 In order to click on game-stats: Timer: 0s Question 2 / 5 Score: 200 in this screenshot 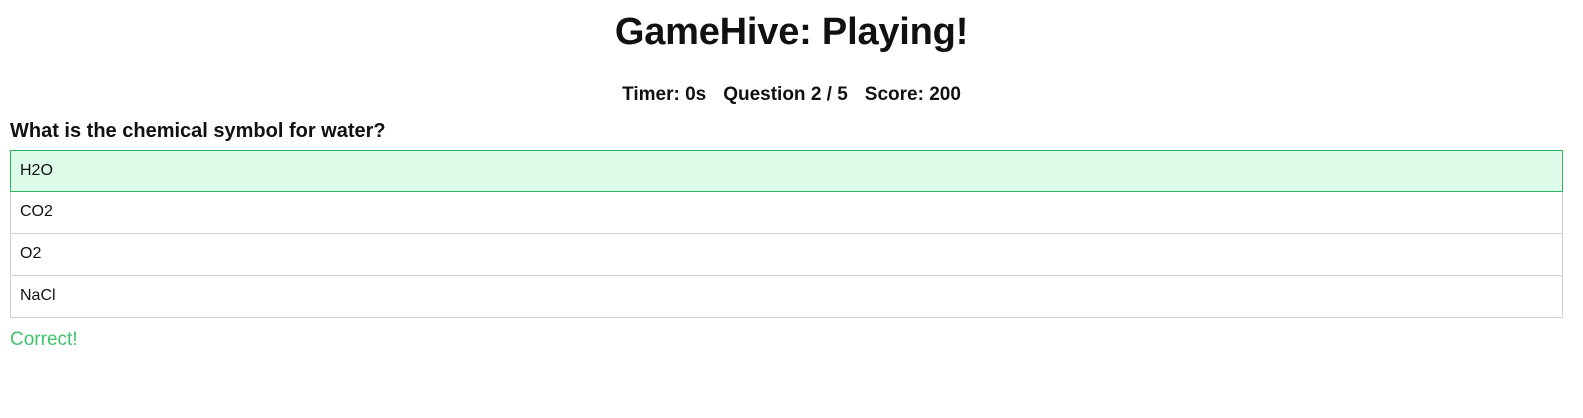, I will do `click(791, 95)`.